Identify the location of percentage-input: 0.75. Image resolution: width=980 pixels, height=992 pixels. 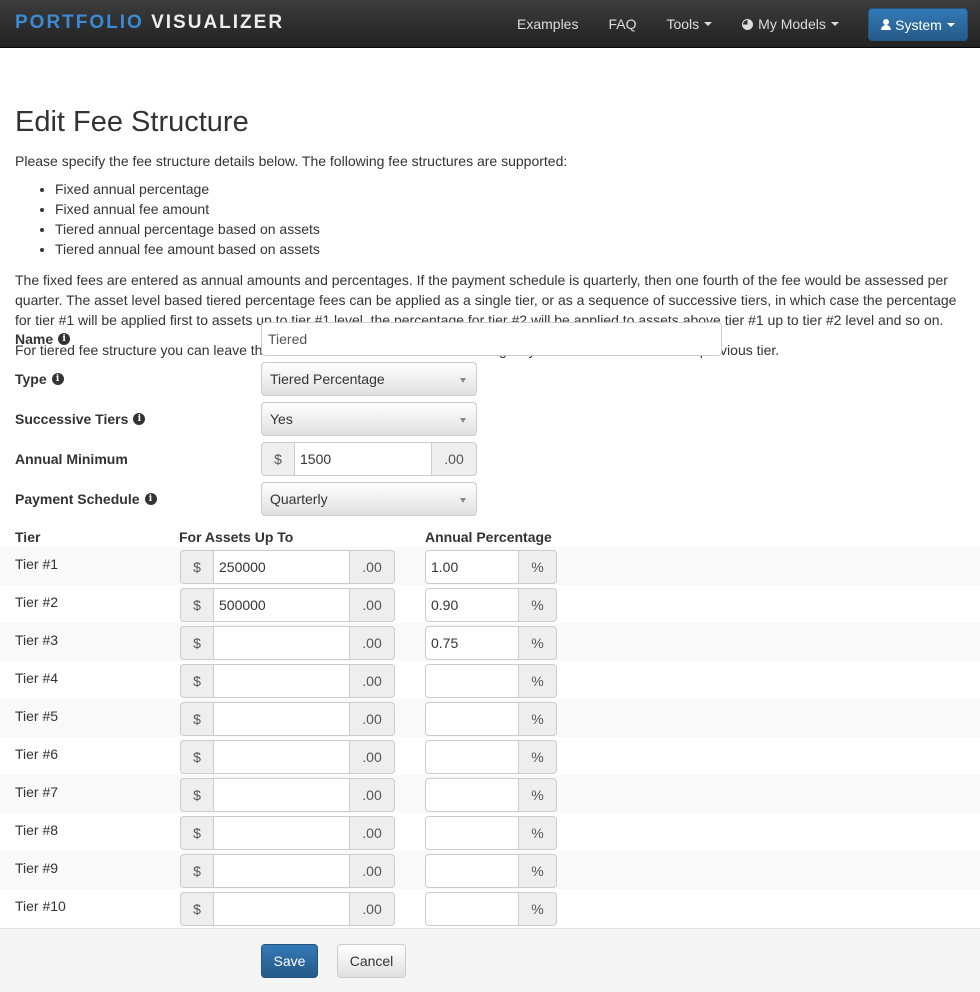
(472, 643).